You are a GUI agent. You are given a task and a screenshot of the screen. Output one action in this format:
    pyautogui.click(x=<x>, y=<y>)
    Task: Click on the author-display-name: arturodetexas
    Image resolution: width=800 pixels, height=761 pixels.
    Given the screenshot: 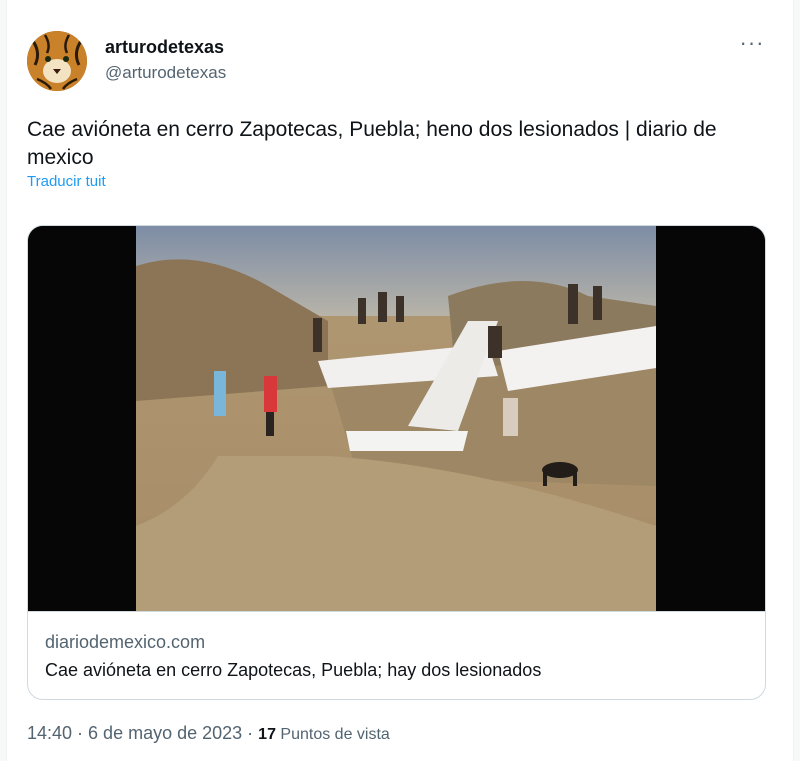 What is the action you would take?
    pyautogui.click(x=164, y=47)
    